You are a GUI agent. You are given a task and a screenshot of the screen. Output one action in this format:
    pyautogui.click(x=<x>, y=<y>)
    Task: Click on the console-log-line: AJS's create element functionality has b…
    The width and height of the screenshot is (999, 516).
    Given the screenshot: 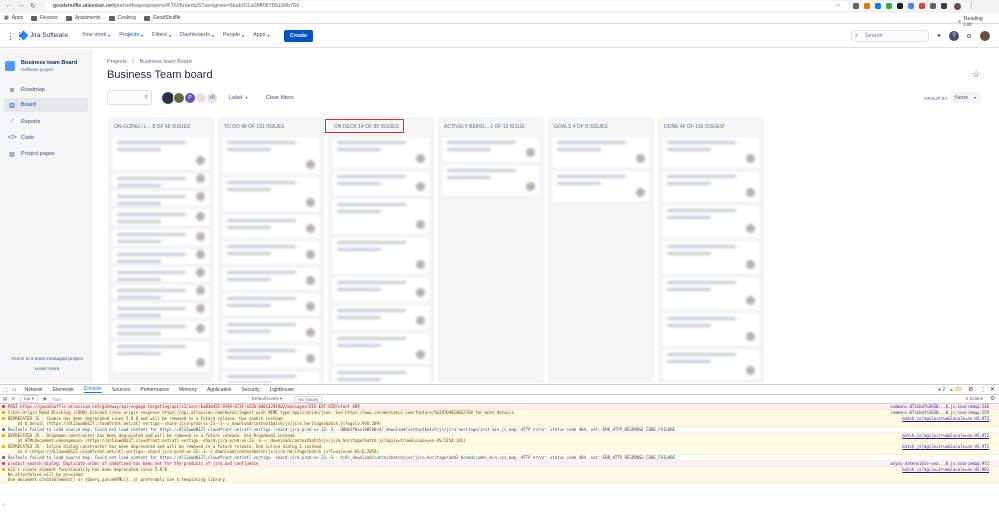 What is the action you would take?
    pyautogui.click(x=499, y=475)
    